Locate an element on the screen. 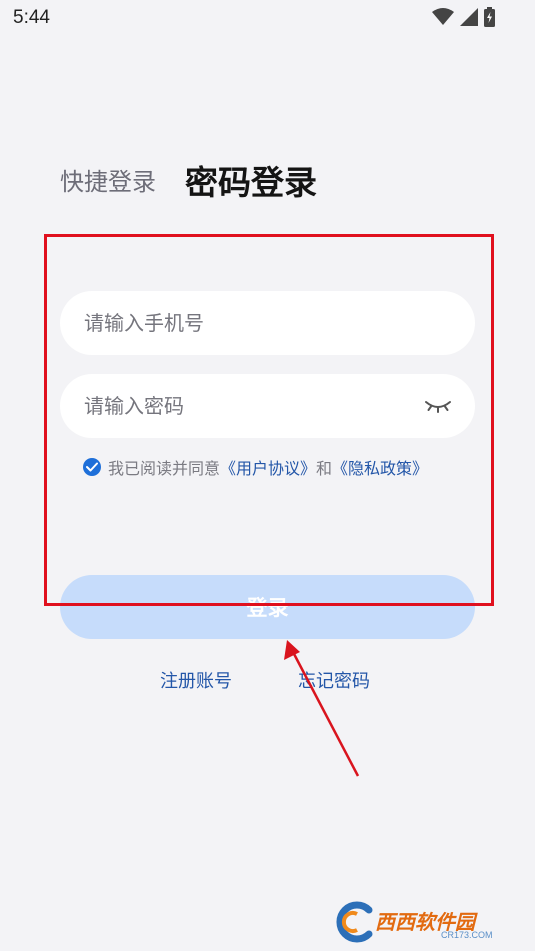 The width and height of the screenshot is (535, 951). forgot-password-link: 忘记密码 is located at coordinates (334, 680).